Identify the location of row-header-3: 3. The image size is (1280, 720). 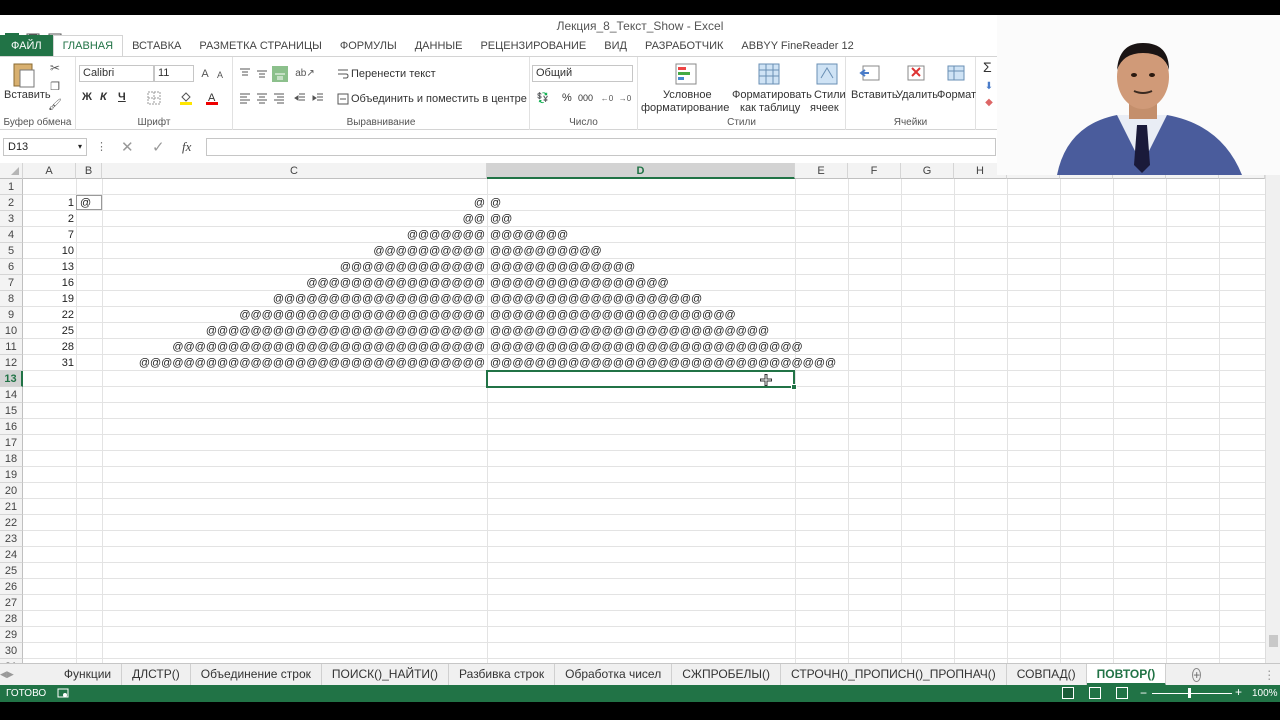
(11, 219).